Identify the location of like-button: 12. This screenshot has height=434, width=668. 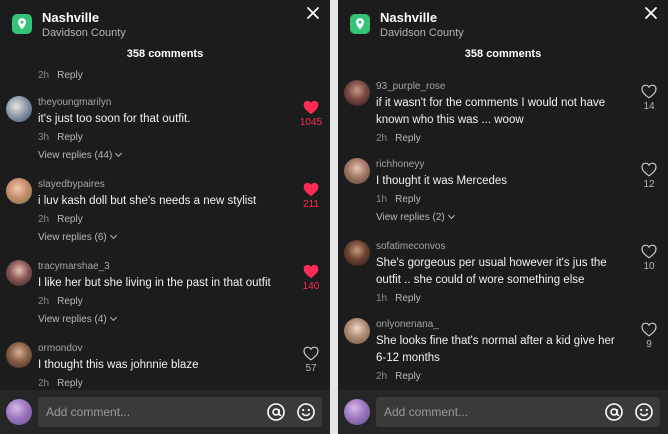
(649, 176).